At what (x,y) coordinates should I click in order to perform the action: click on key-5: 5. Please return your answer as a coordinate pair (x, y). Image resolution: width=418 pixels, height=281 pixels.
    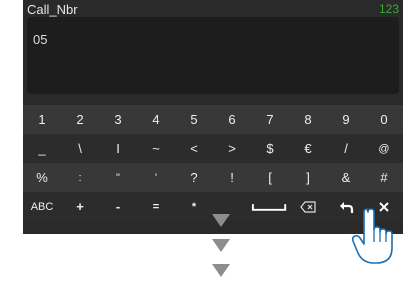
    Looking at the image, I should click on (194, 119).